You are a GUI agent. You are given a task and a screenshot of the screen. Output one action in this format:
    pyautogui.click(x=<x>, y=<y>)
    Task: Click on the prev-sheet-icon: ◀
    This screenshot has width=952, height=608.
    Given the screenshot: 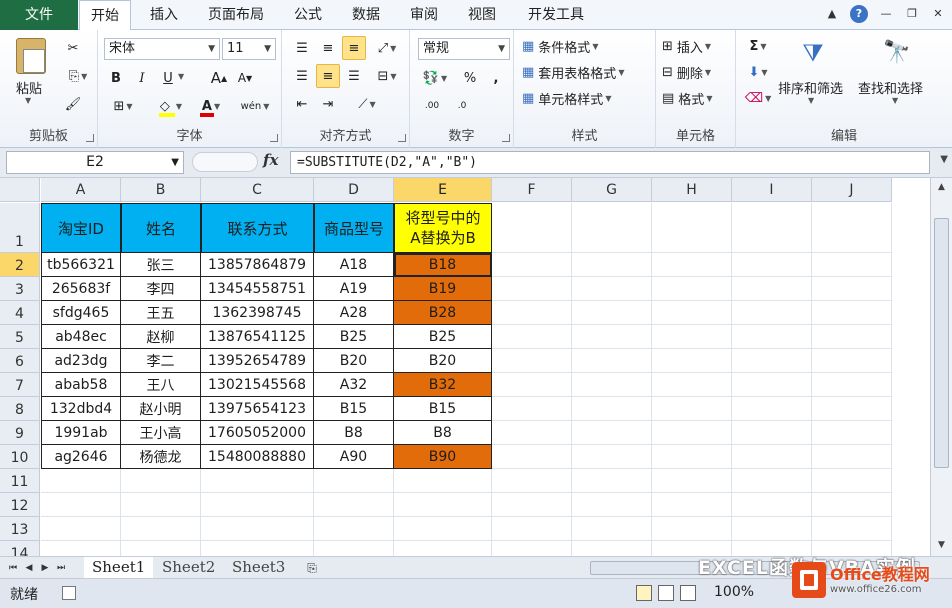 What is the action you would take?
    pyautogui.click(x=29, y=568)
    